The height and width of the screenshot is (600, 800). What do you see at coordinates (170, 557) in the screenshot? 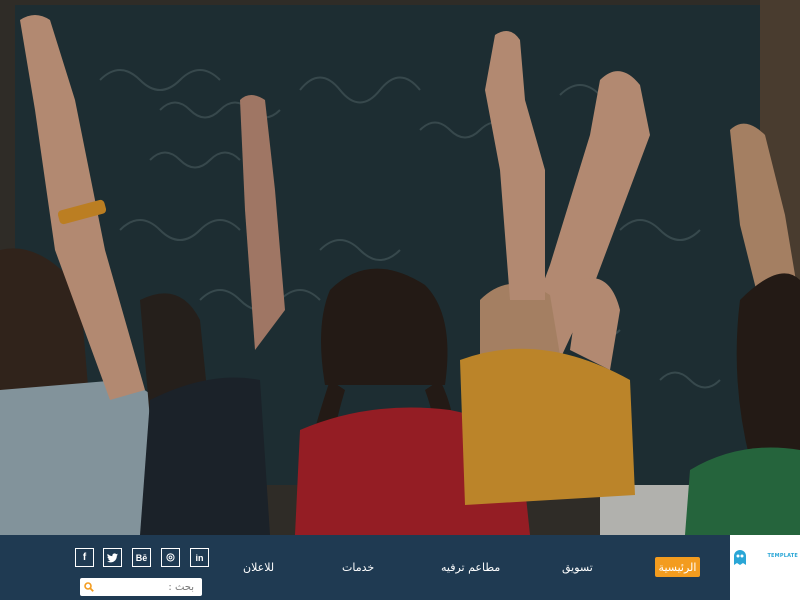
I see `dribbble-icon: ◎` at bounding box center [170, 557].